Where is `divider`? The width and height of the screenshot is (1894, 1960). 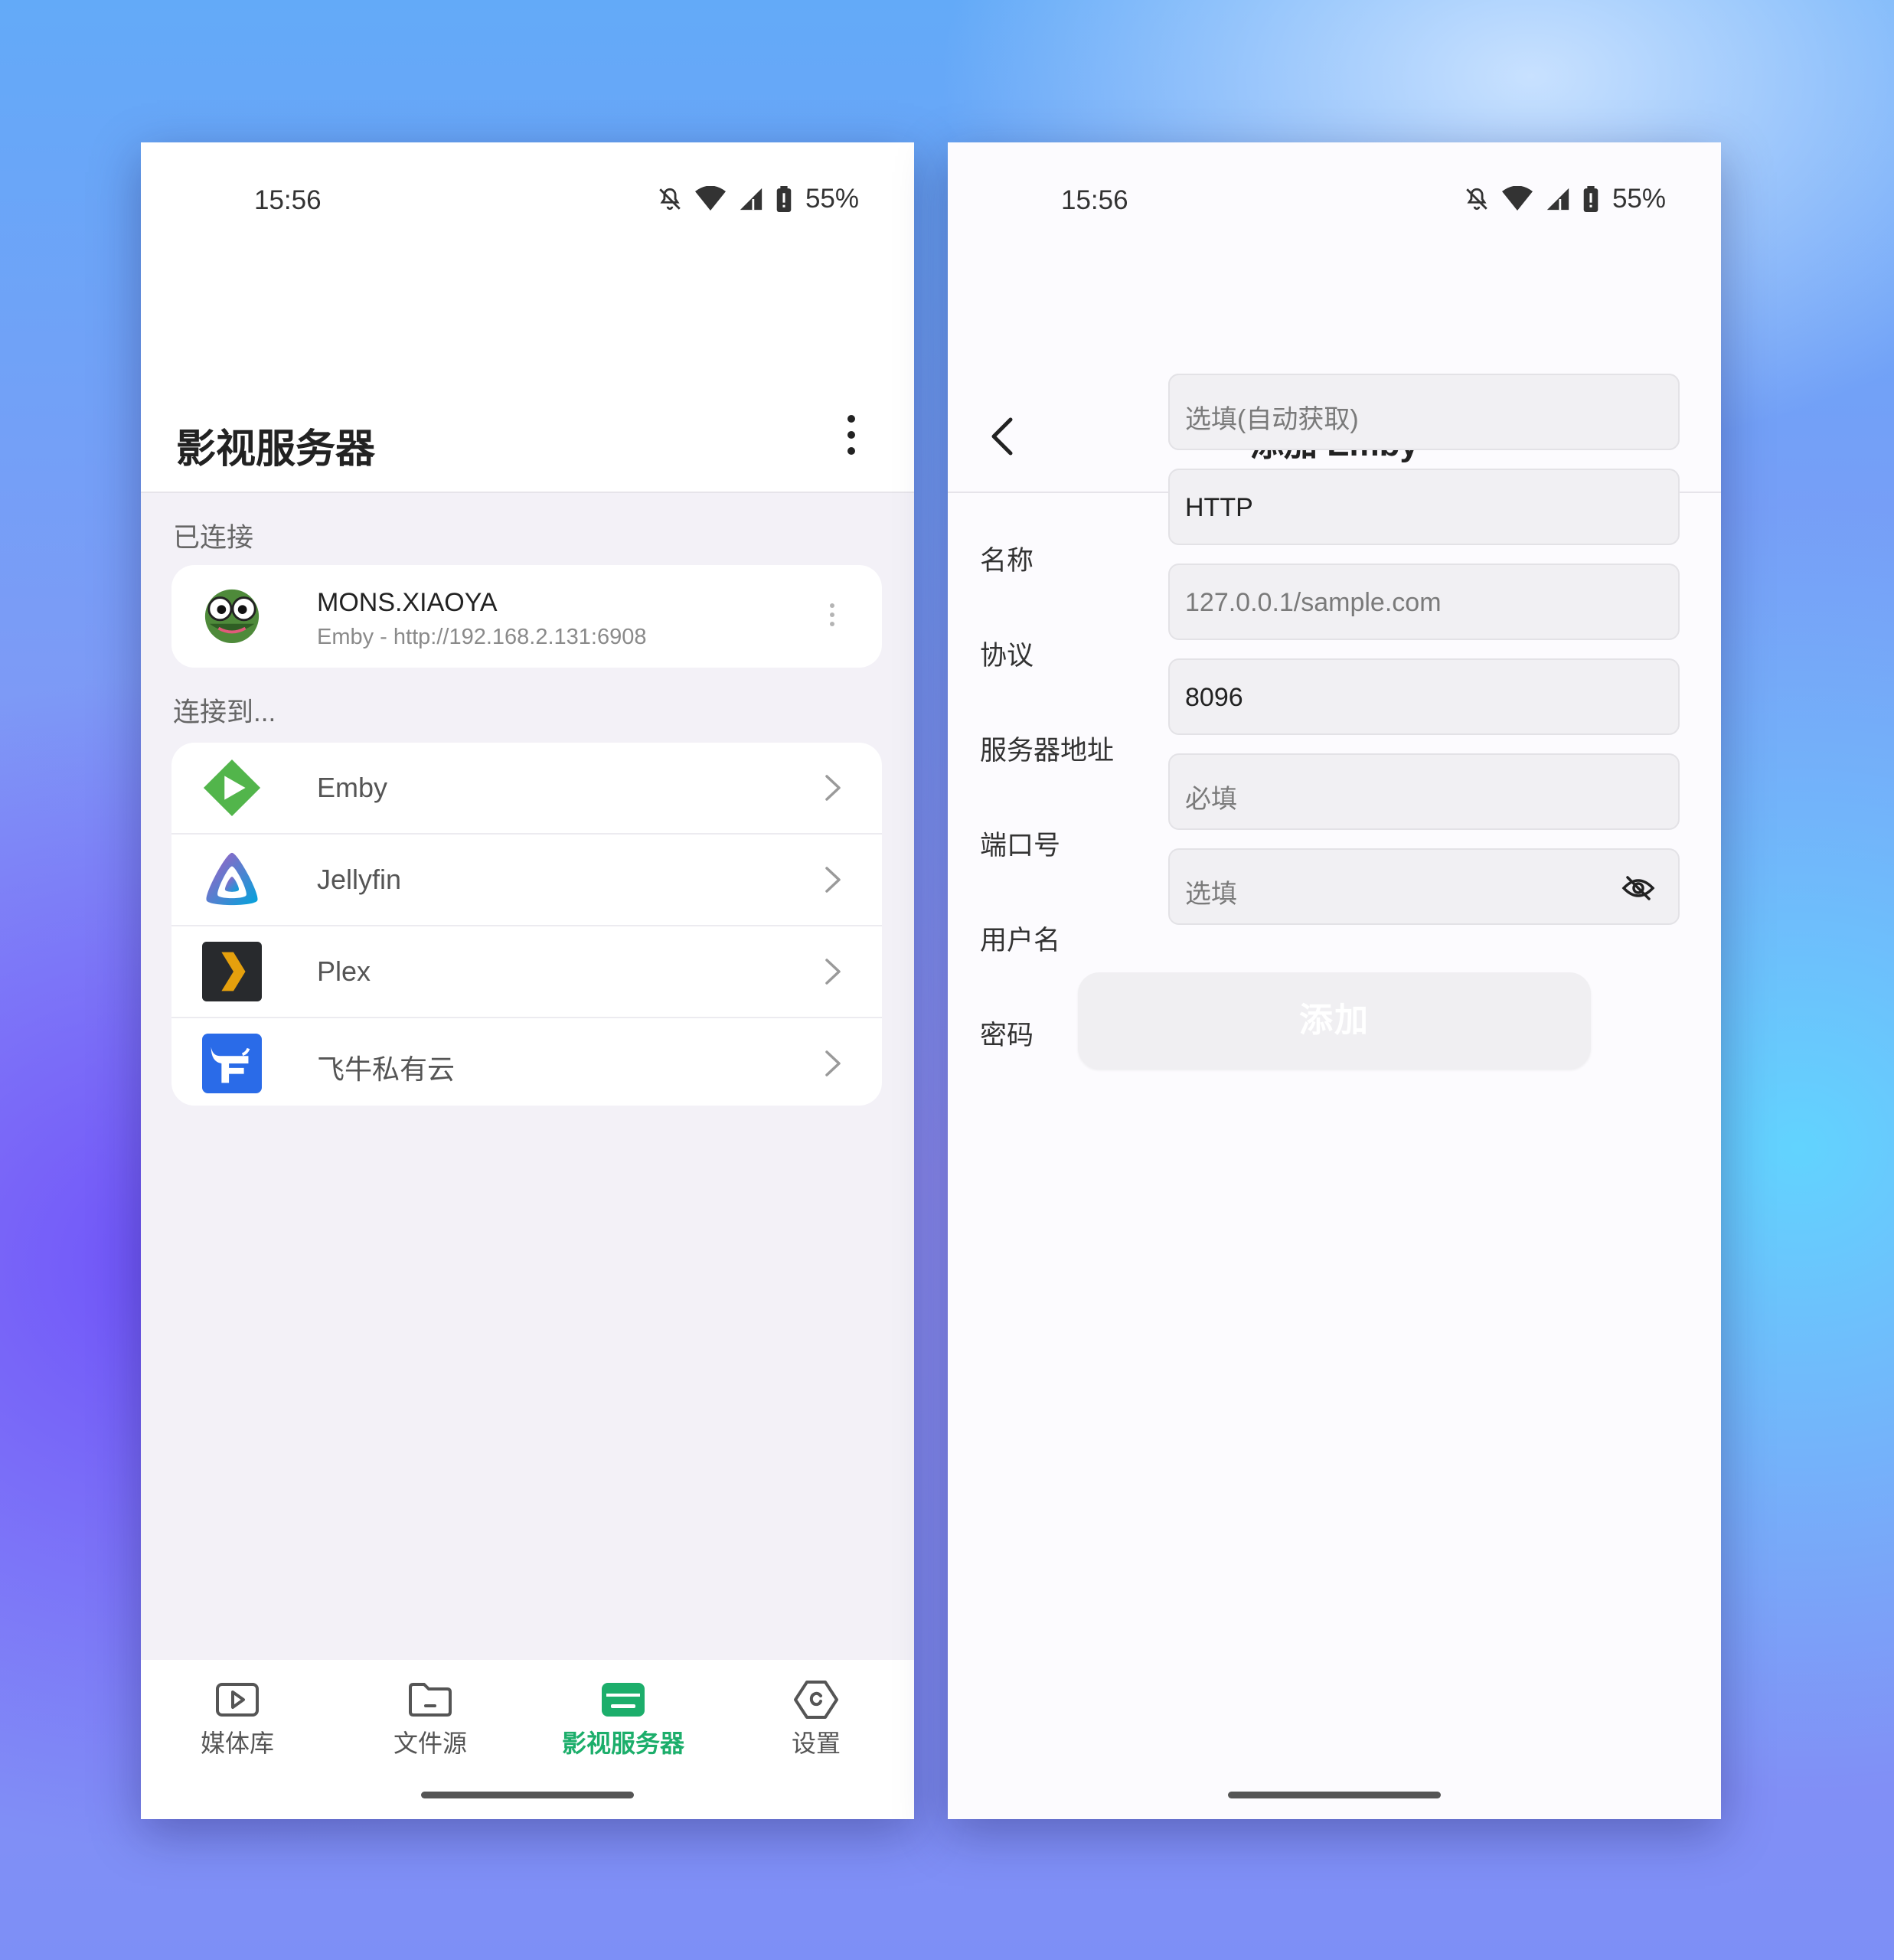 divider is located at coordinates (527, 492).